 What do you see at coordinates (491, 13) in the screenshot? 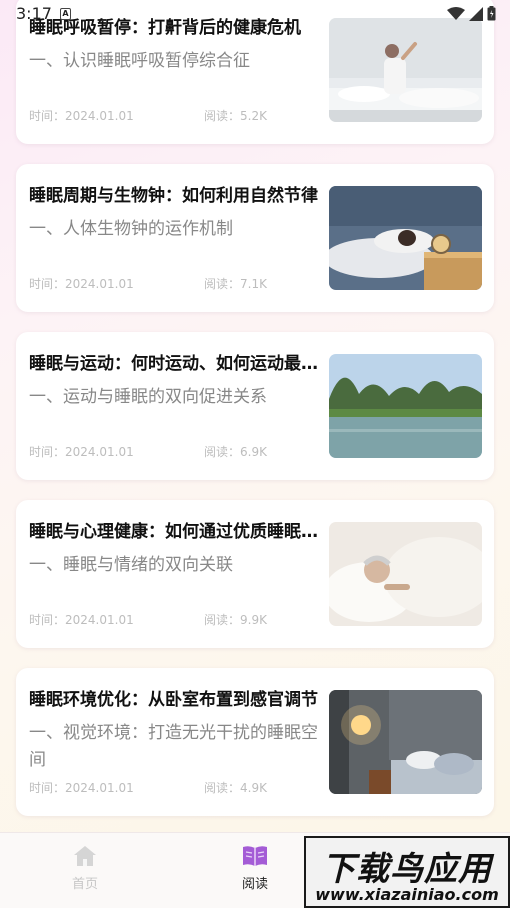
I see `battery-icon` at bounding box center [491, 13].